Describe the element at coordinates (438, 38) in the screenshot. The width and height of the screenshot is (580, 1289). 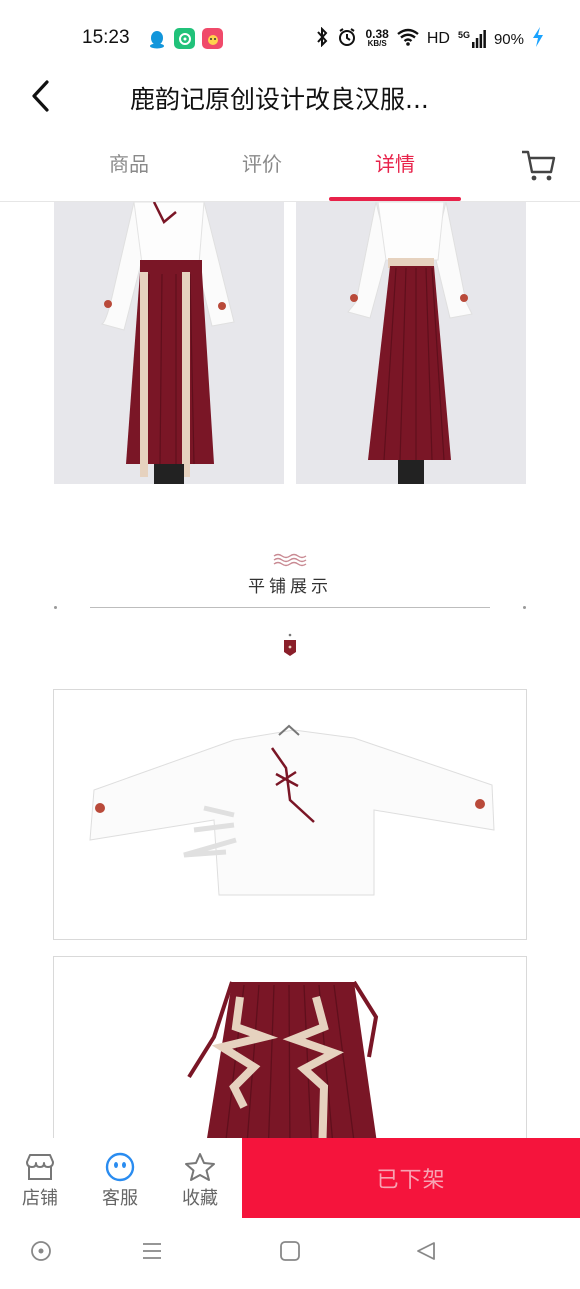
I see `network-label: HD` at that location.